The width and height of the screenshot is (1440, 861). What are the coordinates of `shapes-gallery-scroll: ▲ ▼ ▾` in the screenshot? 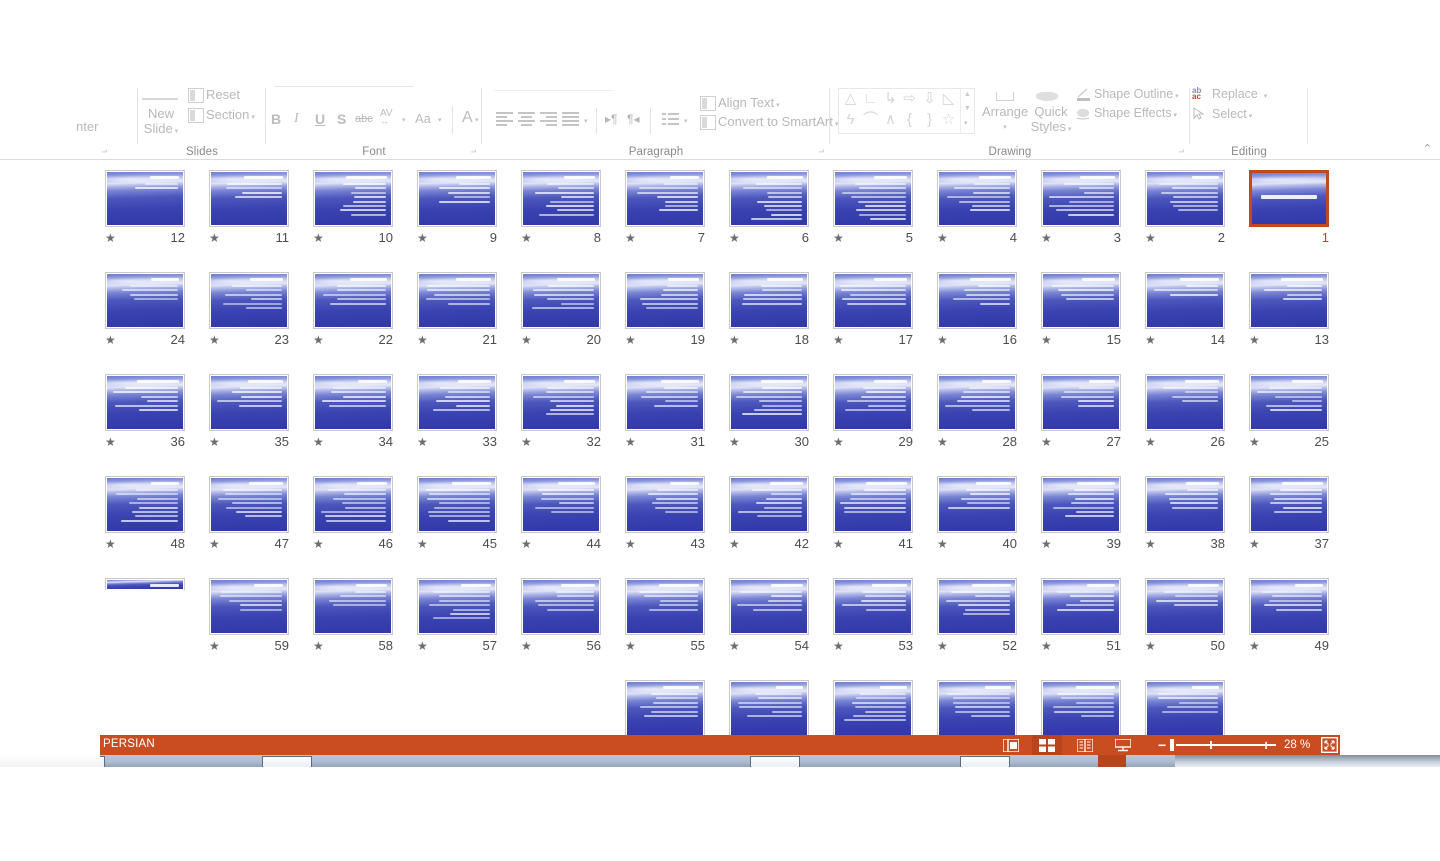 It's located at (967, 111).